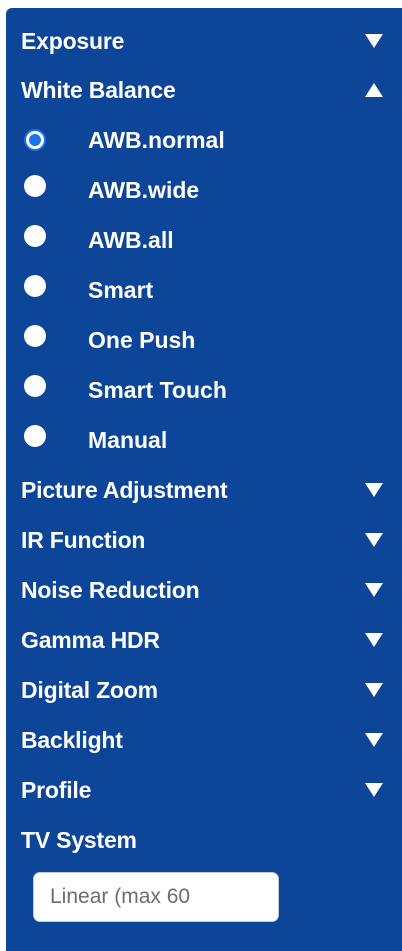 Image resolution: width=402 pixels, height=951 pixels. What do you see at coordinates (90, 639) in the screenshot?
I see `section-label-gamma-hdr: Gamma HDR` at bounding box center [90, 639].